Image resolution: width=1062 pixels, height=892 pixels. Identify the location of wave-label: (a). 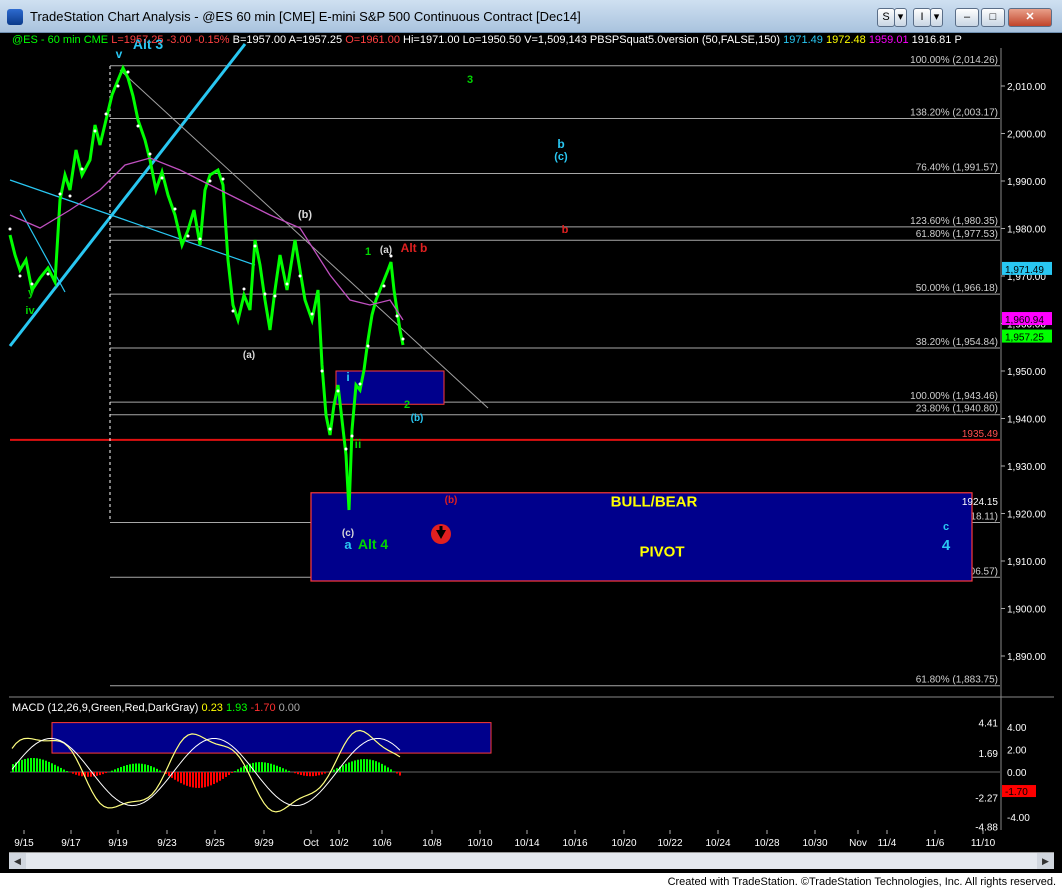
(249, 355).